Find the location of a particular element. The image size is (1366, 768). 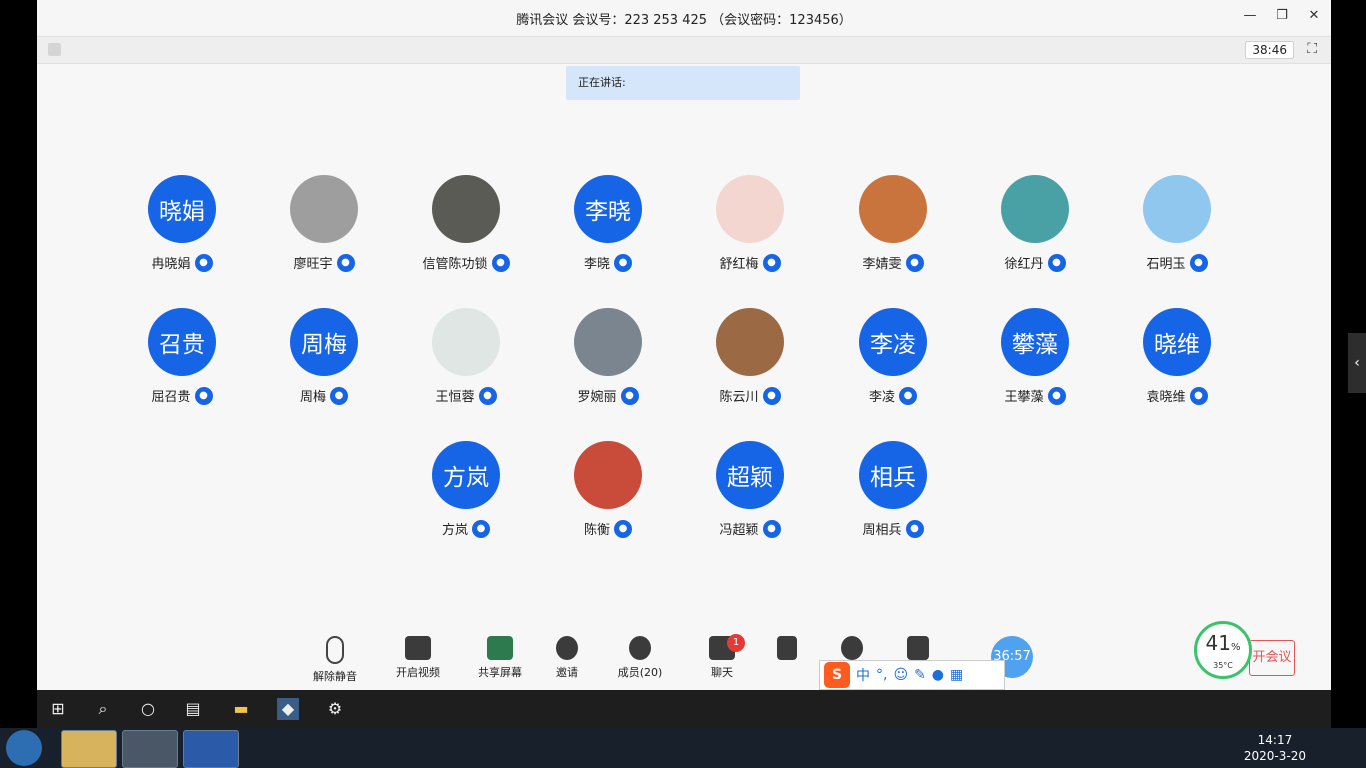

word-taskbar-icon is located at coordinates (211, 749).